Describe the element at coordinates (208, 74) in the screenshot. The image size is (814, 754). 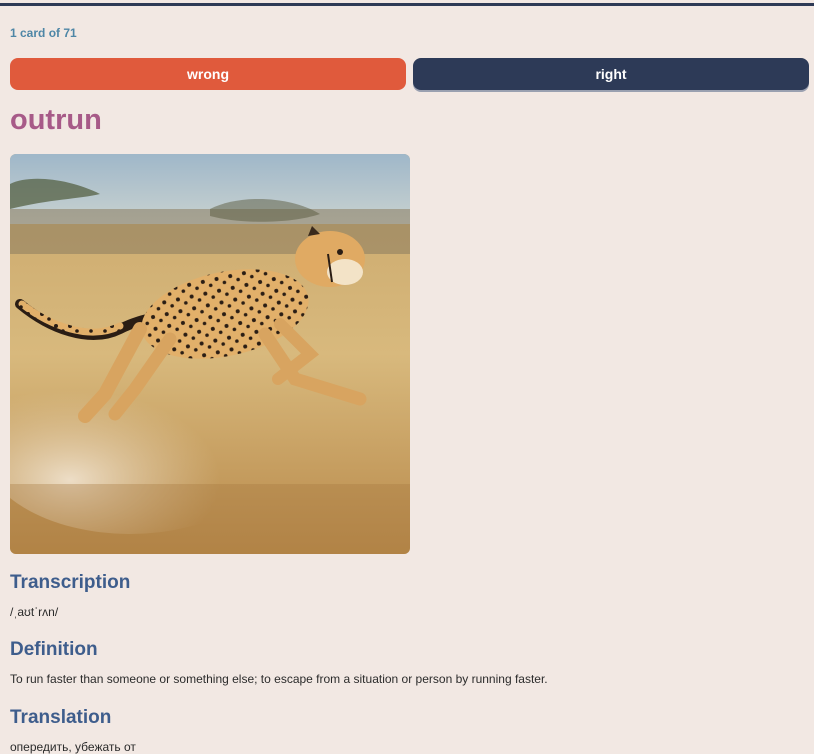
I see `wrong-button: wrong` at that location.